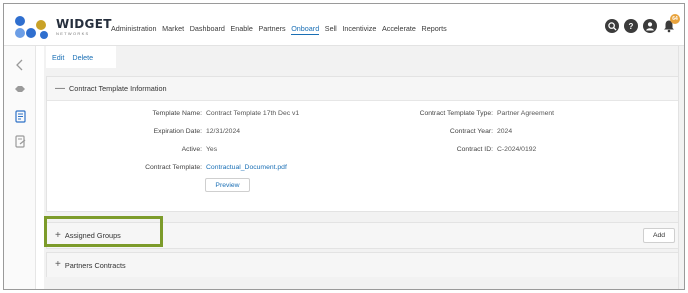 The image size is (688, 293). What do you see at coordinates (207, 29) in the screenshot?
I see `nav-dashboard: Dashboard` at bounding box center [207, 29].